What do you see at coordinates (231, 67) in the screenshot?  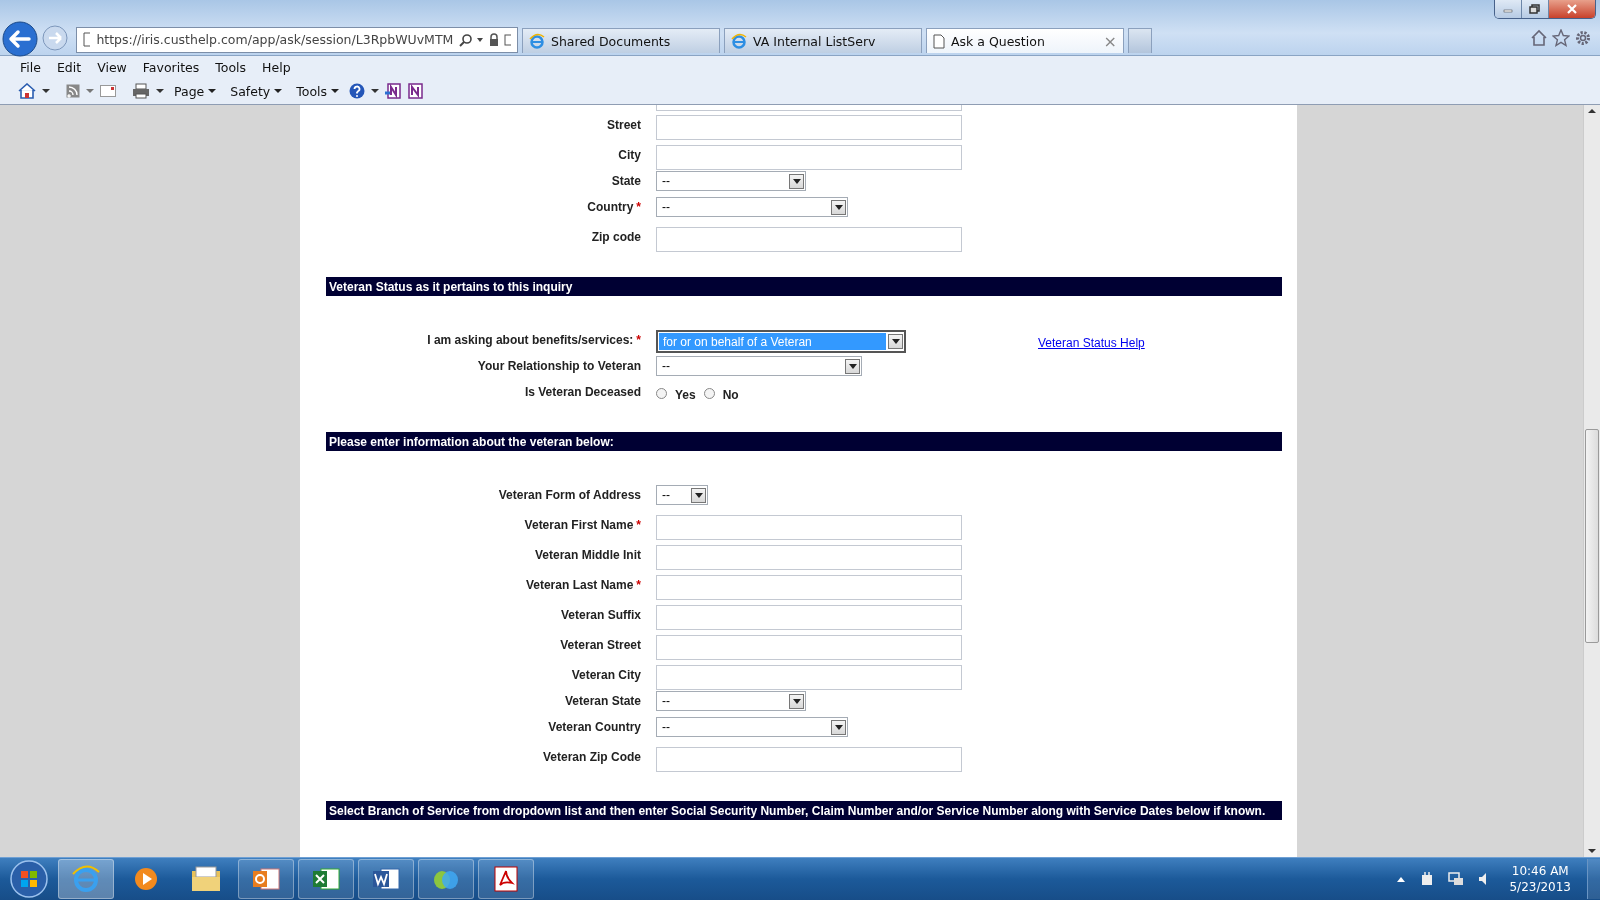 I see `menu-item: Tools` at bounding box center [231, 67].